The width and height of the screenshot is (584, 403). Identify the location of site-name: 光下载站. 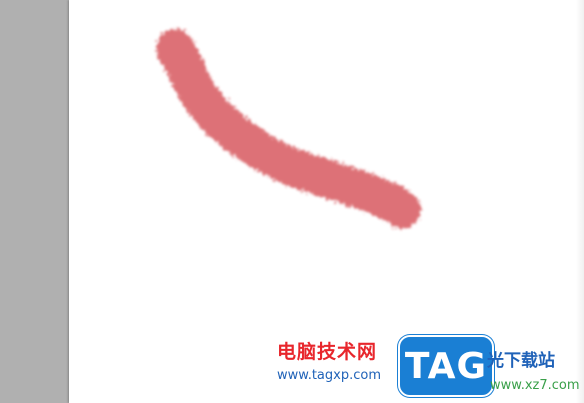
(521, 361).